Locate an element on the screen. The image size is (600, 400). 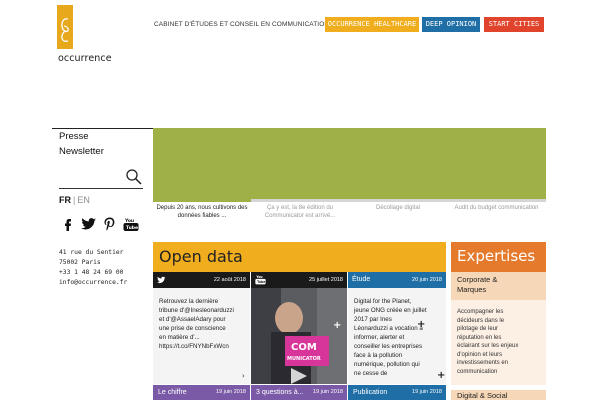
open-data-header: Open data is located at coordinates (299, 257).